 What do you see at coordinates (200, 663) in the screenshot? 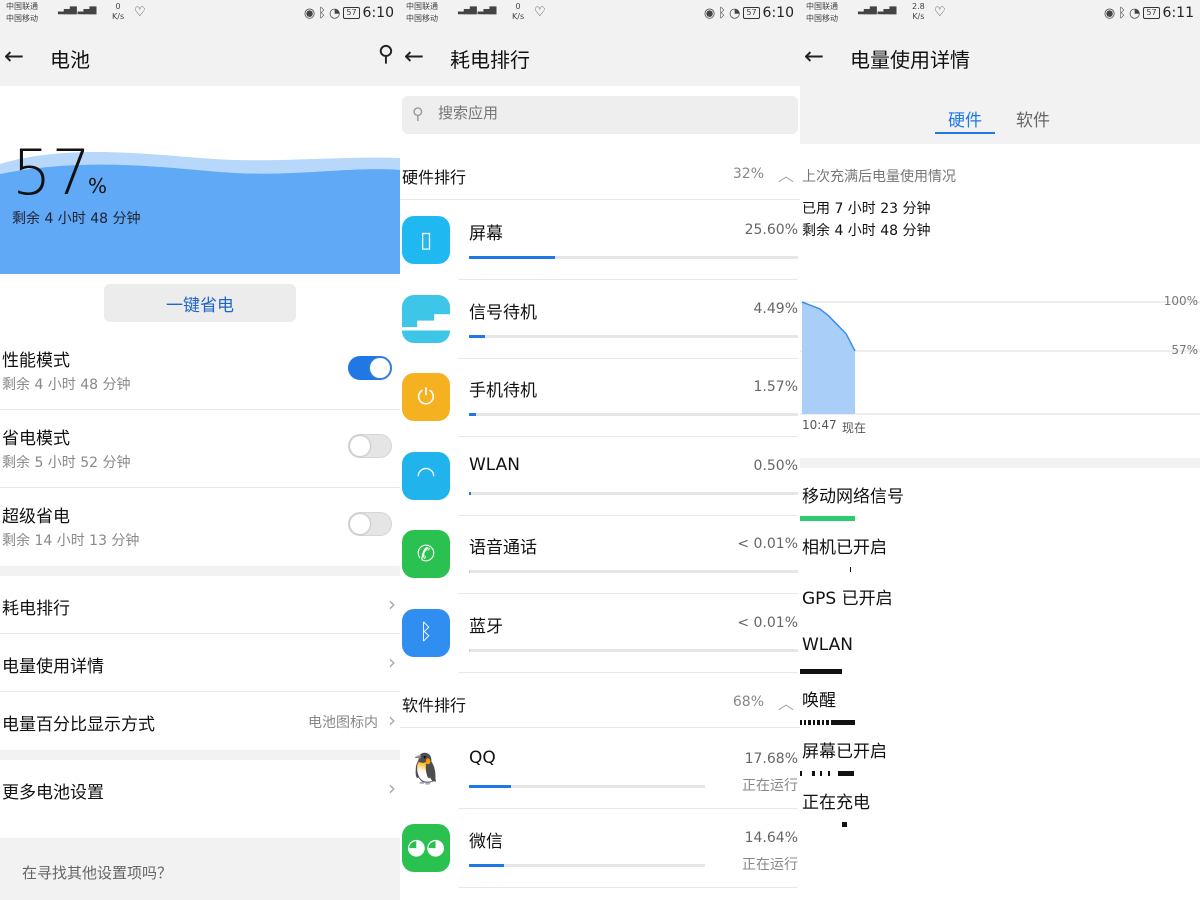
I see `nav-item-usage-details: 电量使用详情 ›` at bounding box center [200, 663].